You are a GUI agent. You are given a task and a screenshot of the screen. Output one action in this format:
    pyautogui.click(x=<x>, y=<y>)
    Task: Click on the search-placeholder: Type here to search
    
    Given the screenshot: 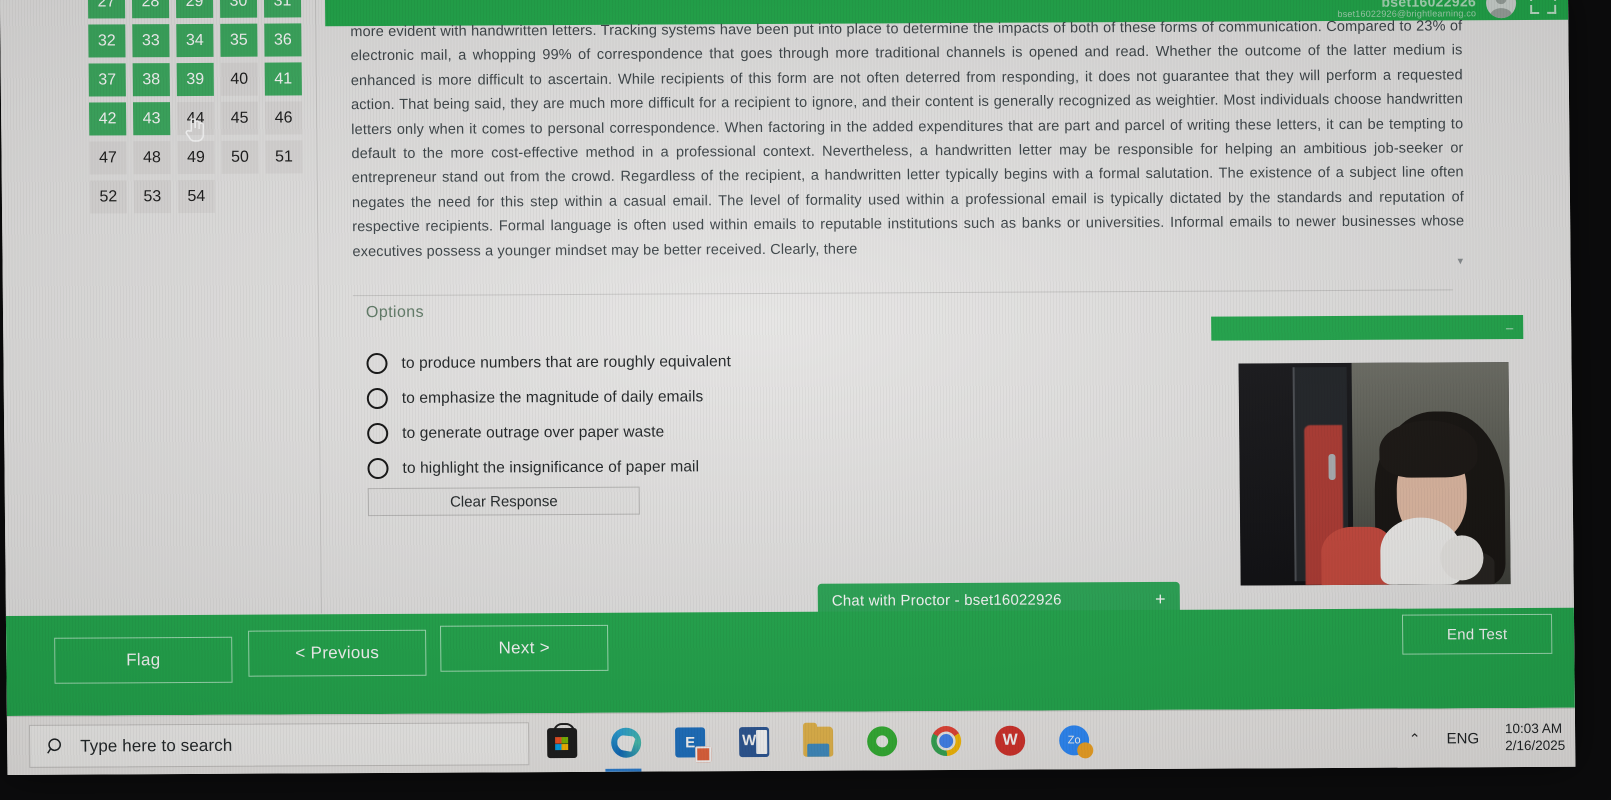 What is the action you would take?
    pyautogui.click(x=156, y=745)
    